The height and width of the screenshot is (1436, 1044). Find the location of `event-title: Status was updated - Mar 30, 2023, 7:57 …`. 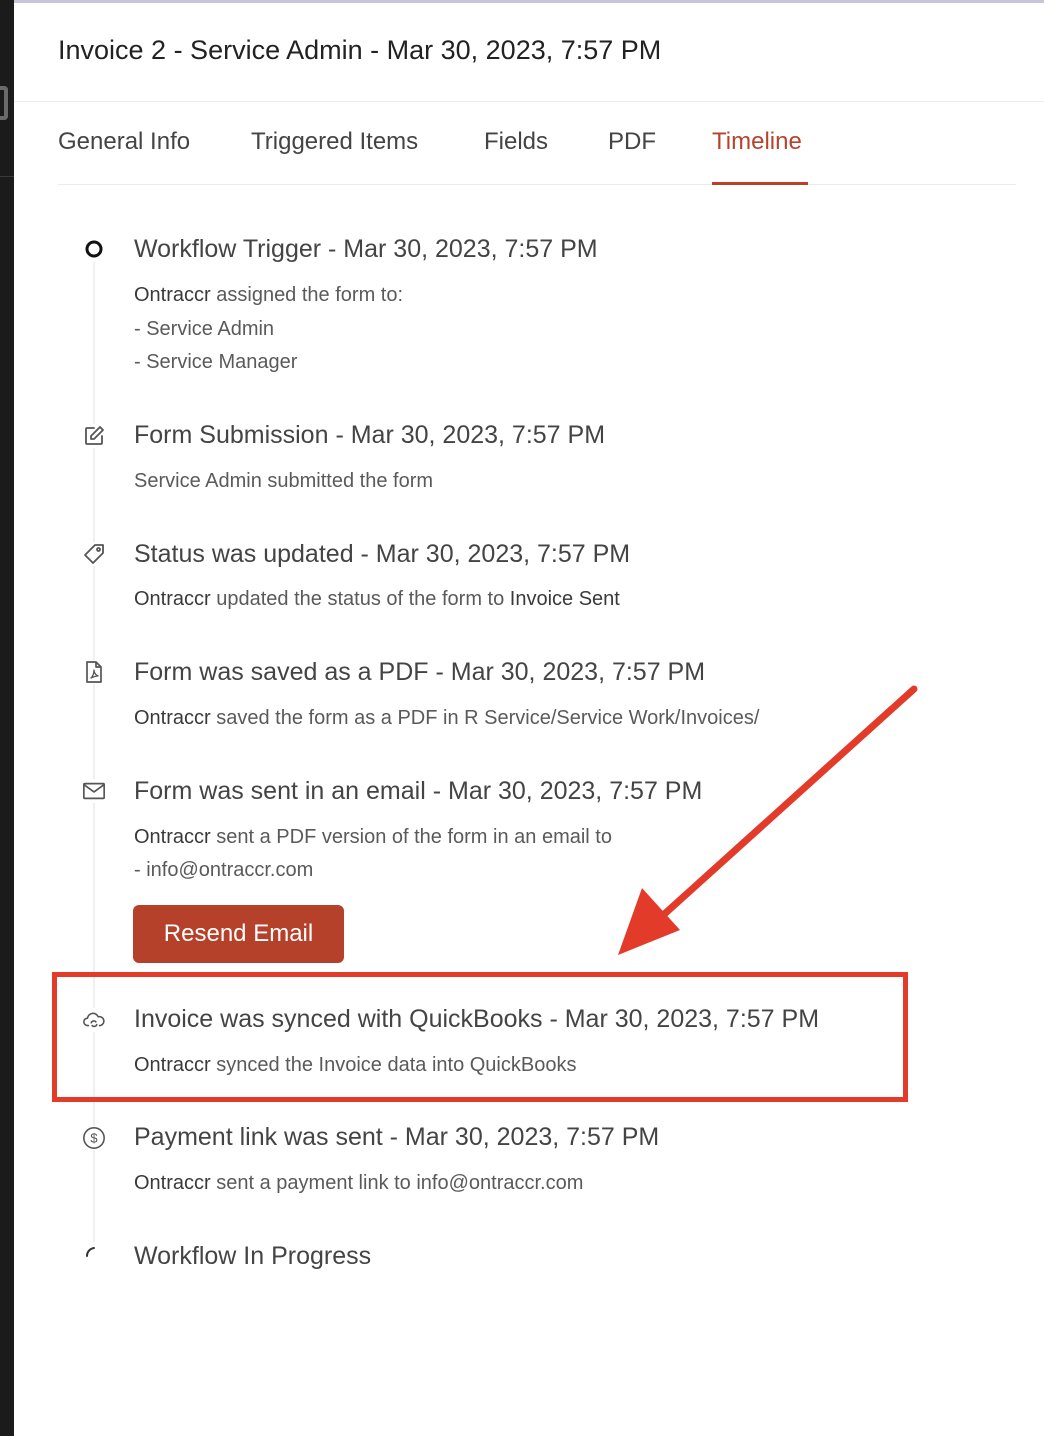

event-title: Status was updated - Mar 30, 2023, 7:57 … is located at coordinates (382, 554).